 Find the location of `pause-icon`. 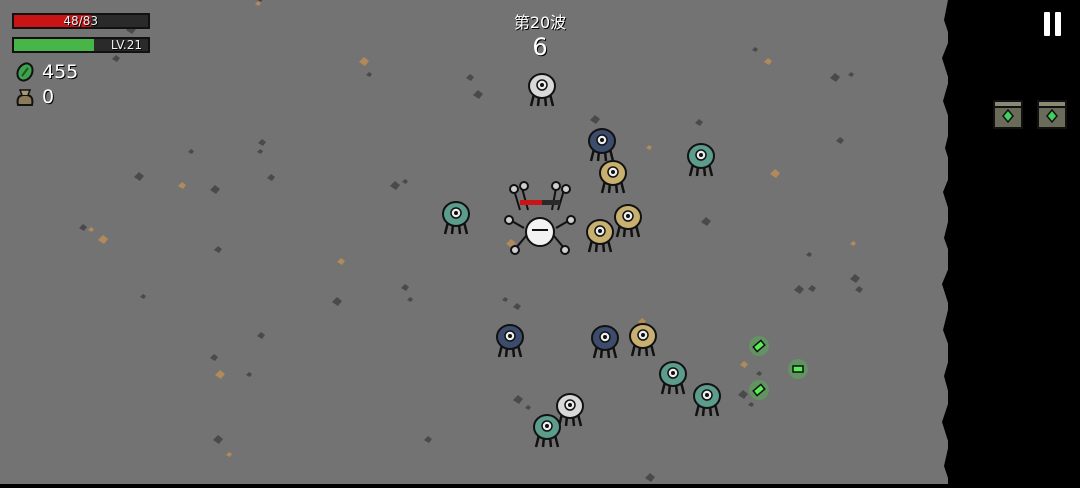

pause-icon is located at coordinates (1047, 24).